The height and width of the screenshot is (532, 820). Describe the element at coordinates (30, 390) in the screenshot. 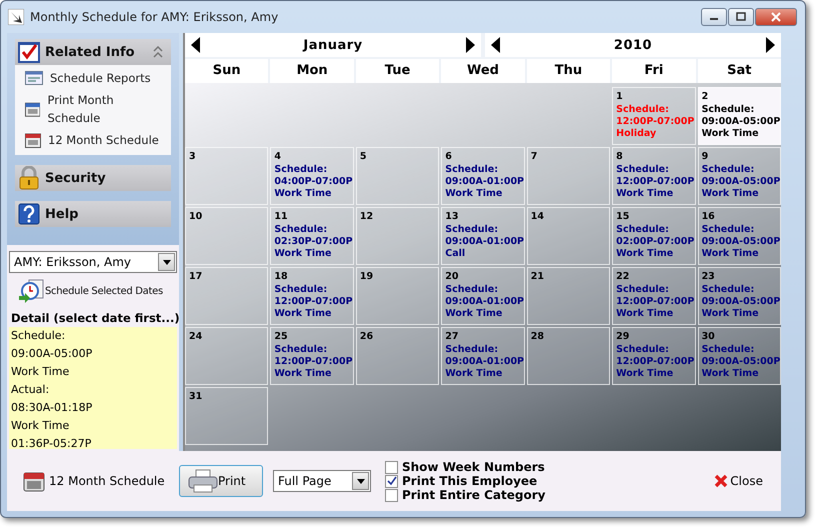

I see `detail-line: Actual:` at that location.